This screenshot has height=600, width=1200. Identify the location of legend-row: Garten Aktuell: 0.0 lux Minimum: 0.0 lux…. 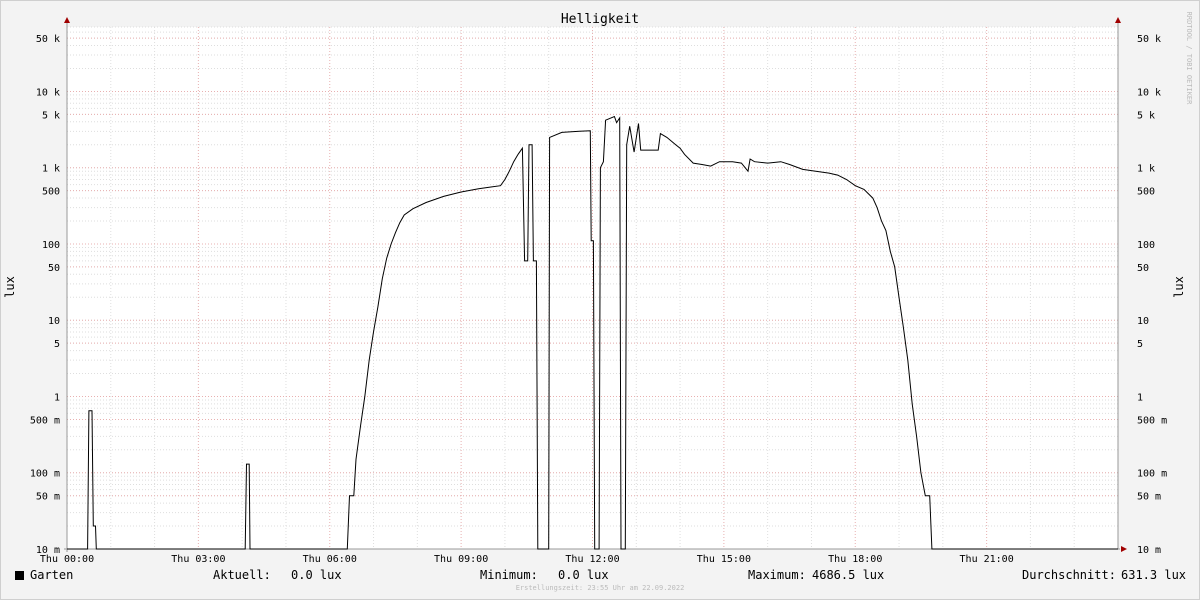
(600, 575).